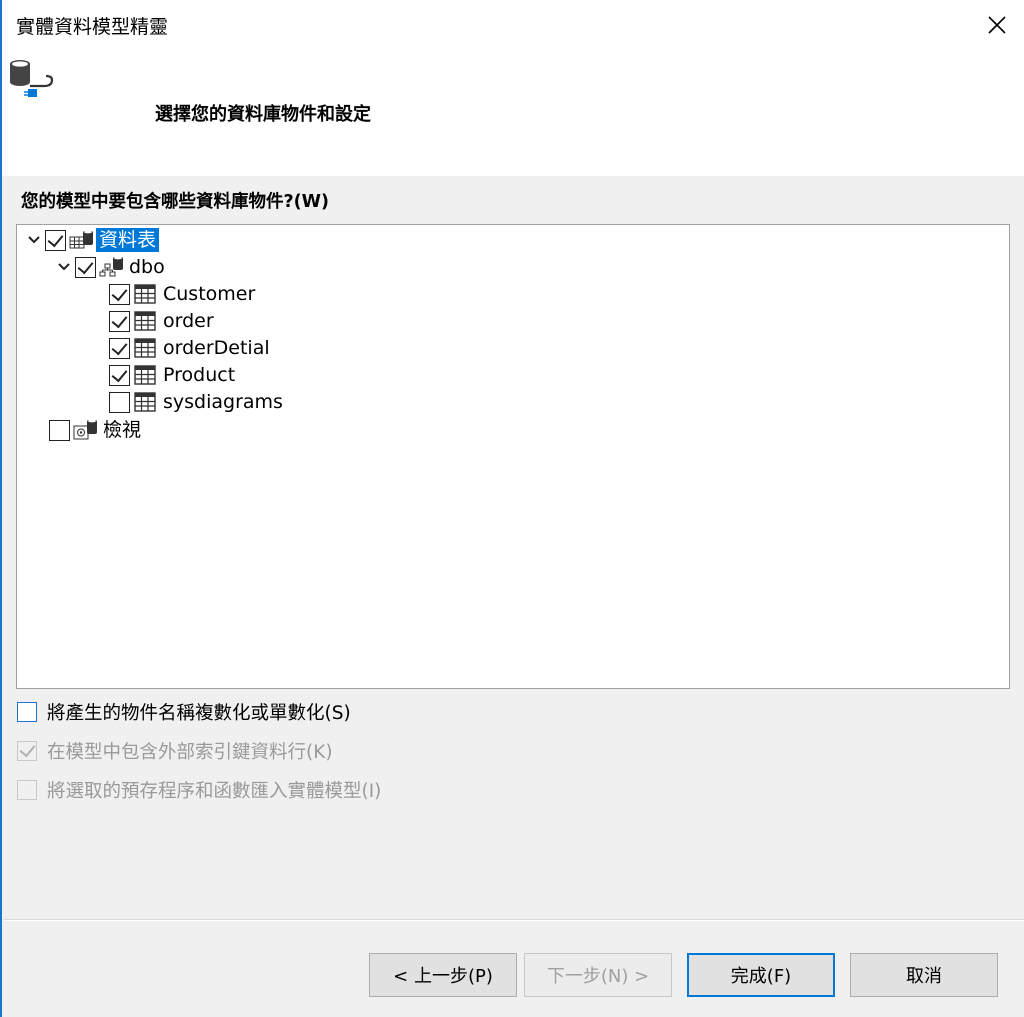 The height and width of the screenshot is (1017, 1024). What do you see at coordinates (443, 975) in the screenshot?
I see `back-button: < 上一步(P)` at bounding box center [443, 975].